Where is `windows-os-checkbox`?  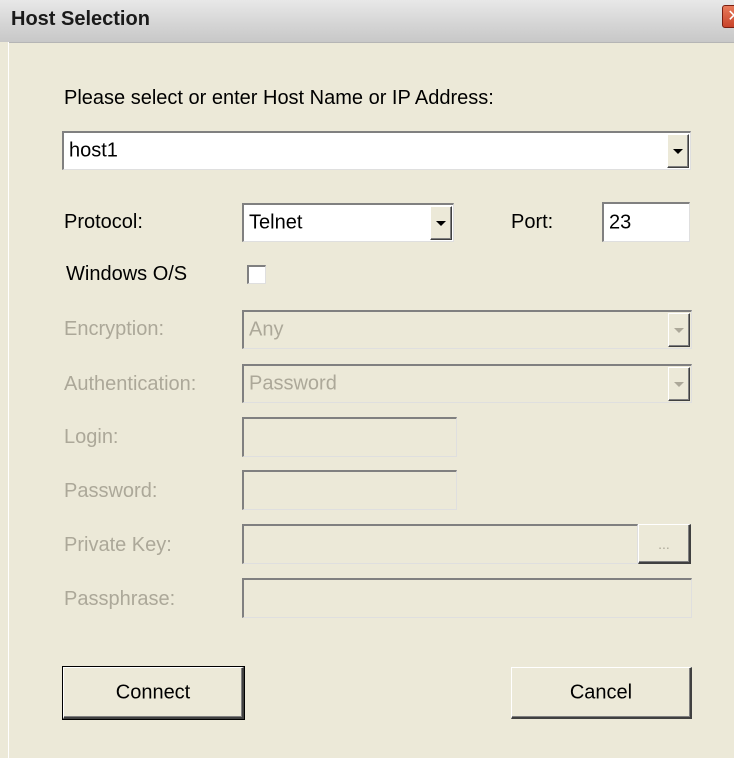
windows-os-checkbox is located at coordinates (256, 274).